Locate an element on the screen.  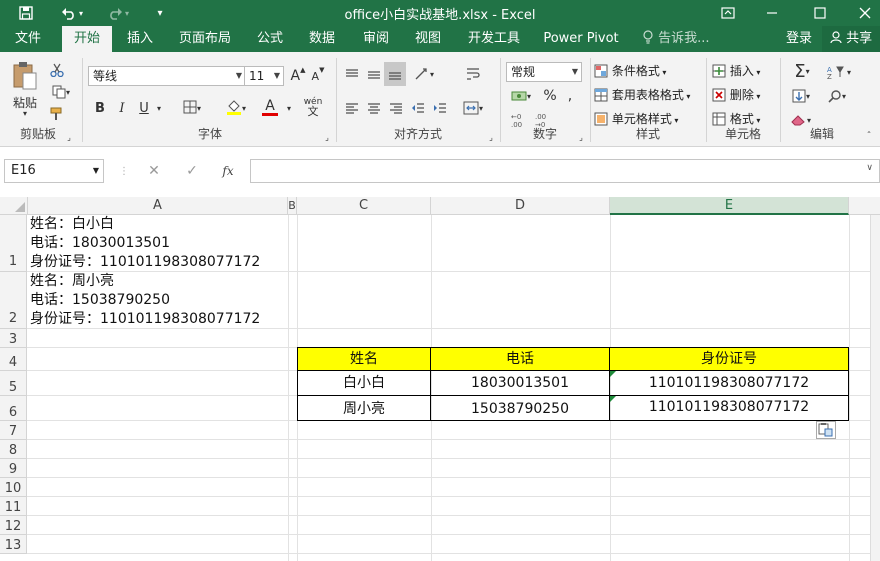
autosum-icon: Σ ▾ is located at coordinates (802, 71).